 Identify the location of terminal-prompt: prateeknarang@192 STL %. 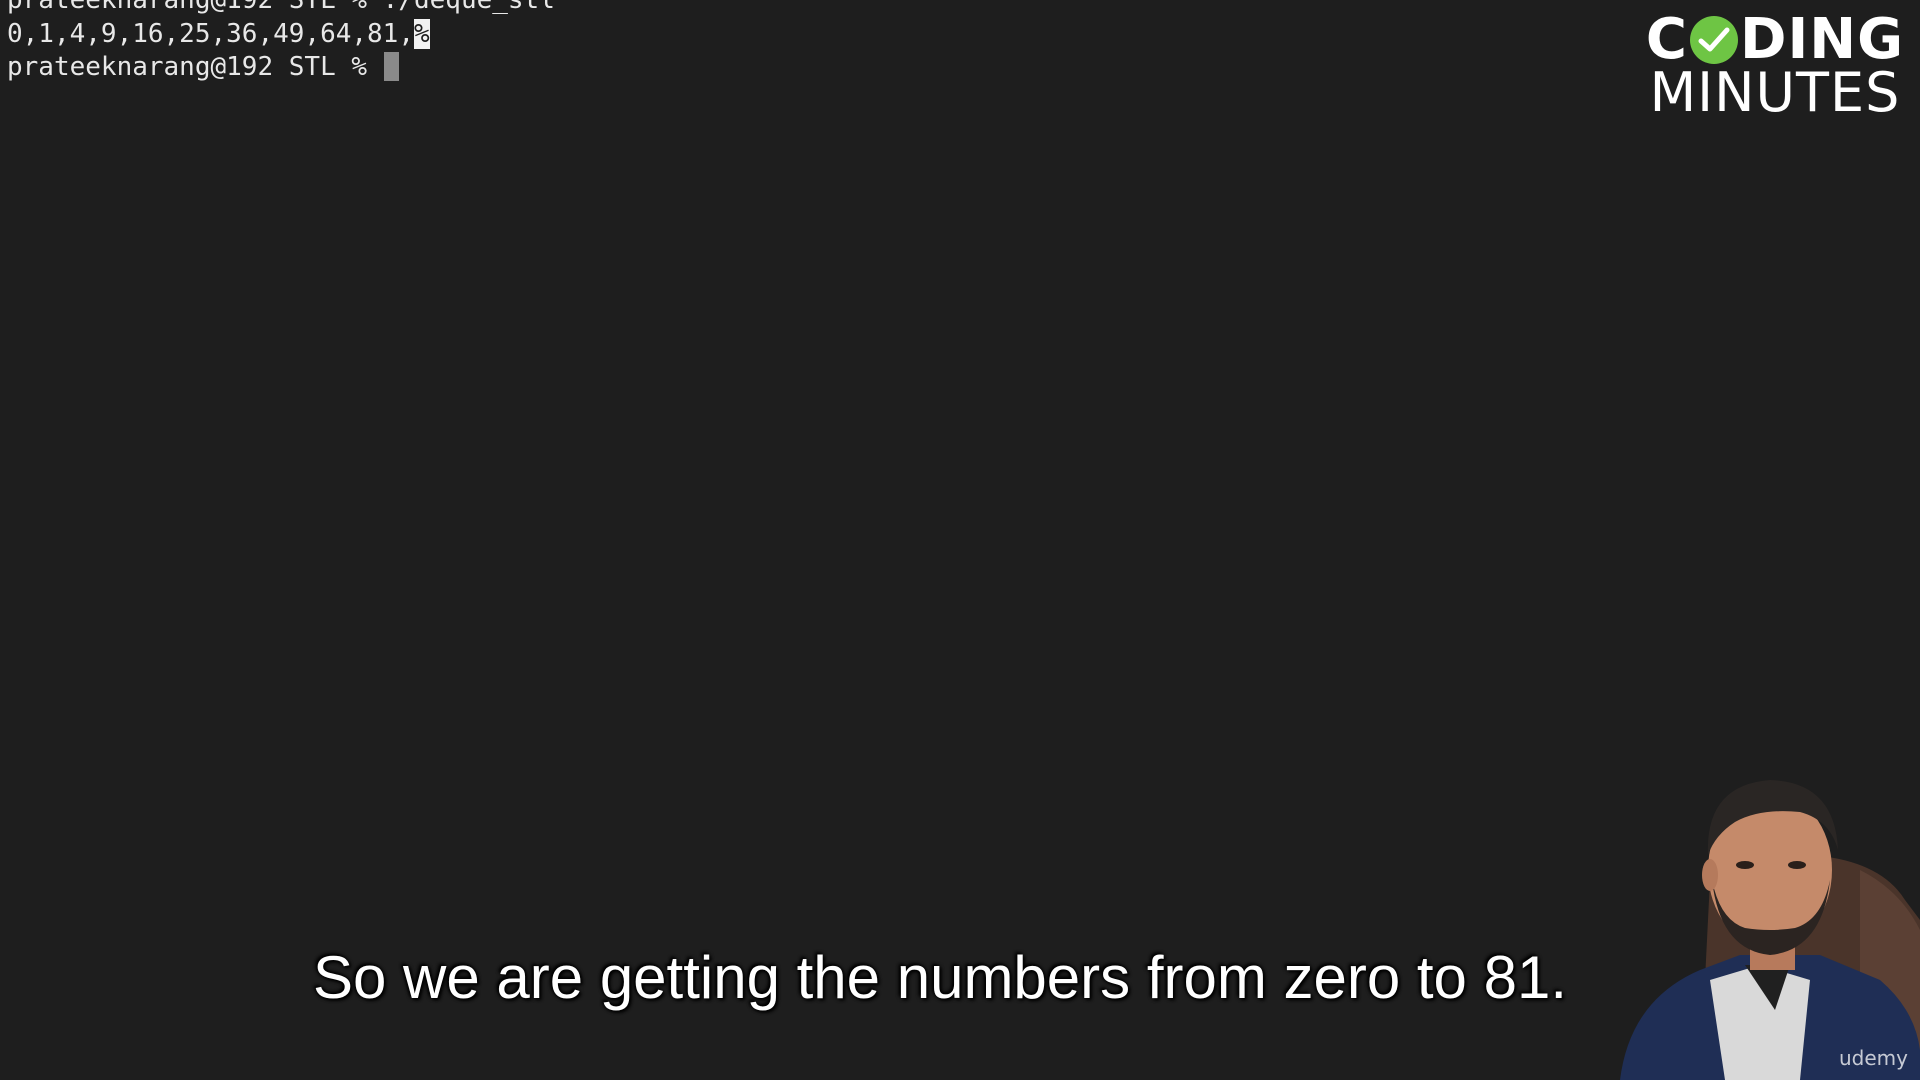
(195, 67).